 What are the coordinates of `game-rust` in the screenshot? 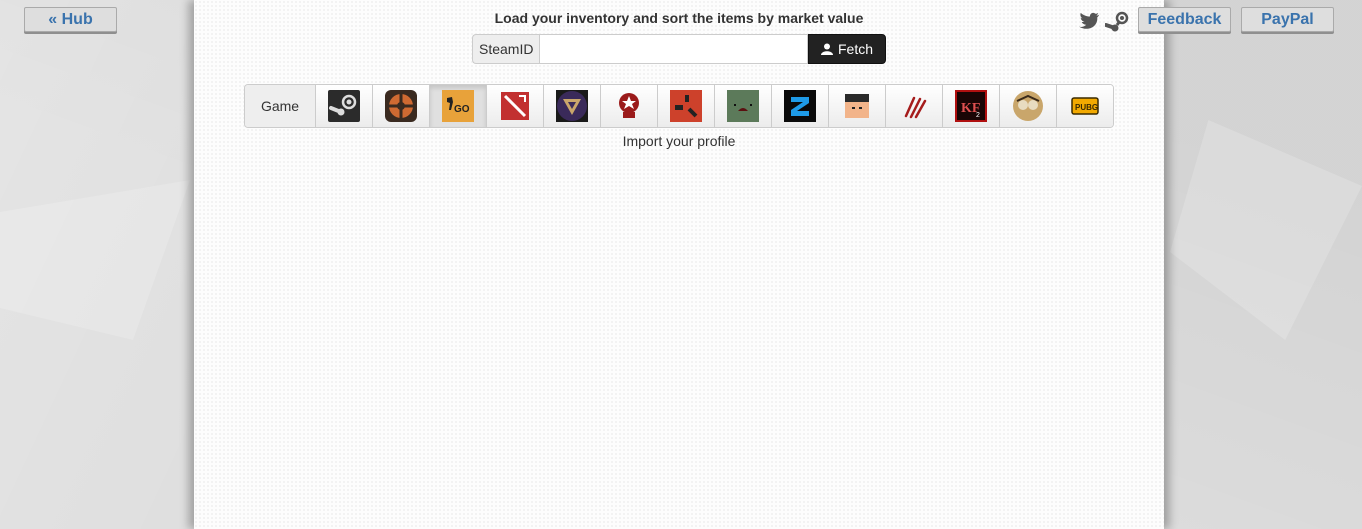 It's located at (686, 106).